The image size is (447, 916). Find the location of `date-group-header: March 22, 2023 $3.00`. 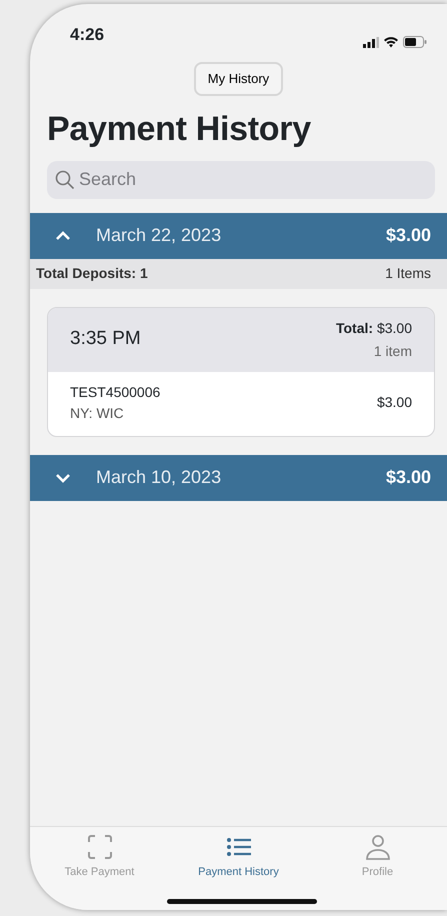

date-group-header: March 22, 2023 $3.00 is located at coordinates (238, 235).